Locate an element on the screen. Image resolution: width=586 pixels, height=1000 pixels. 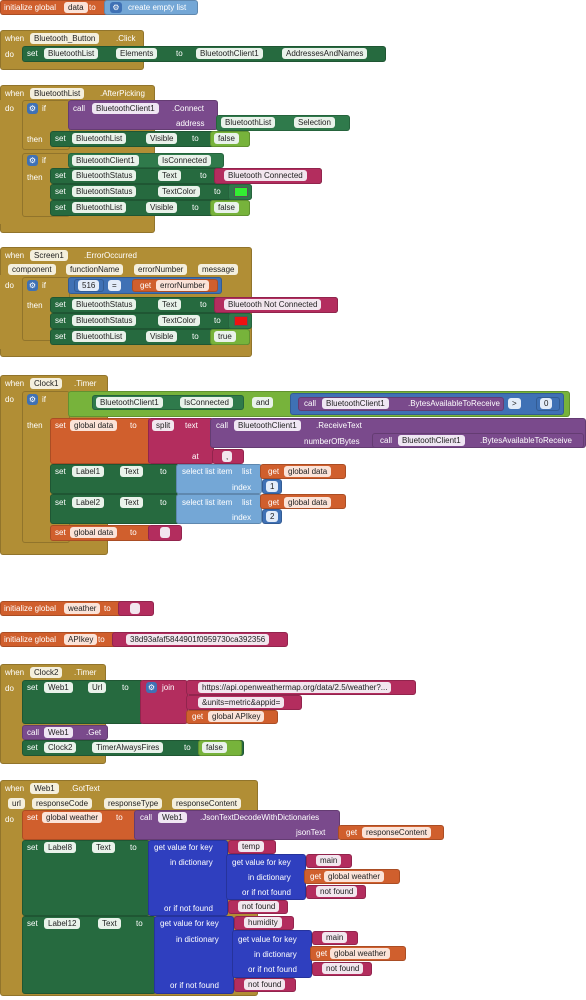
color-swatch-green is located at coordinates (241, 192).